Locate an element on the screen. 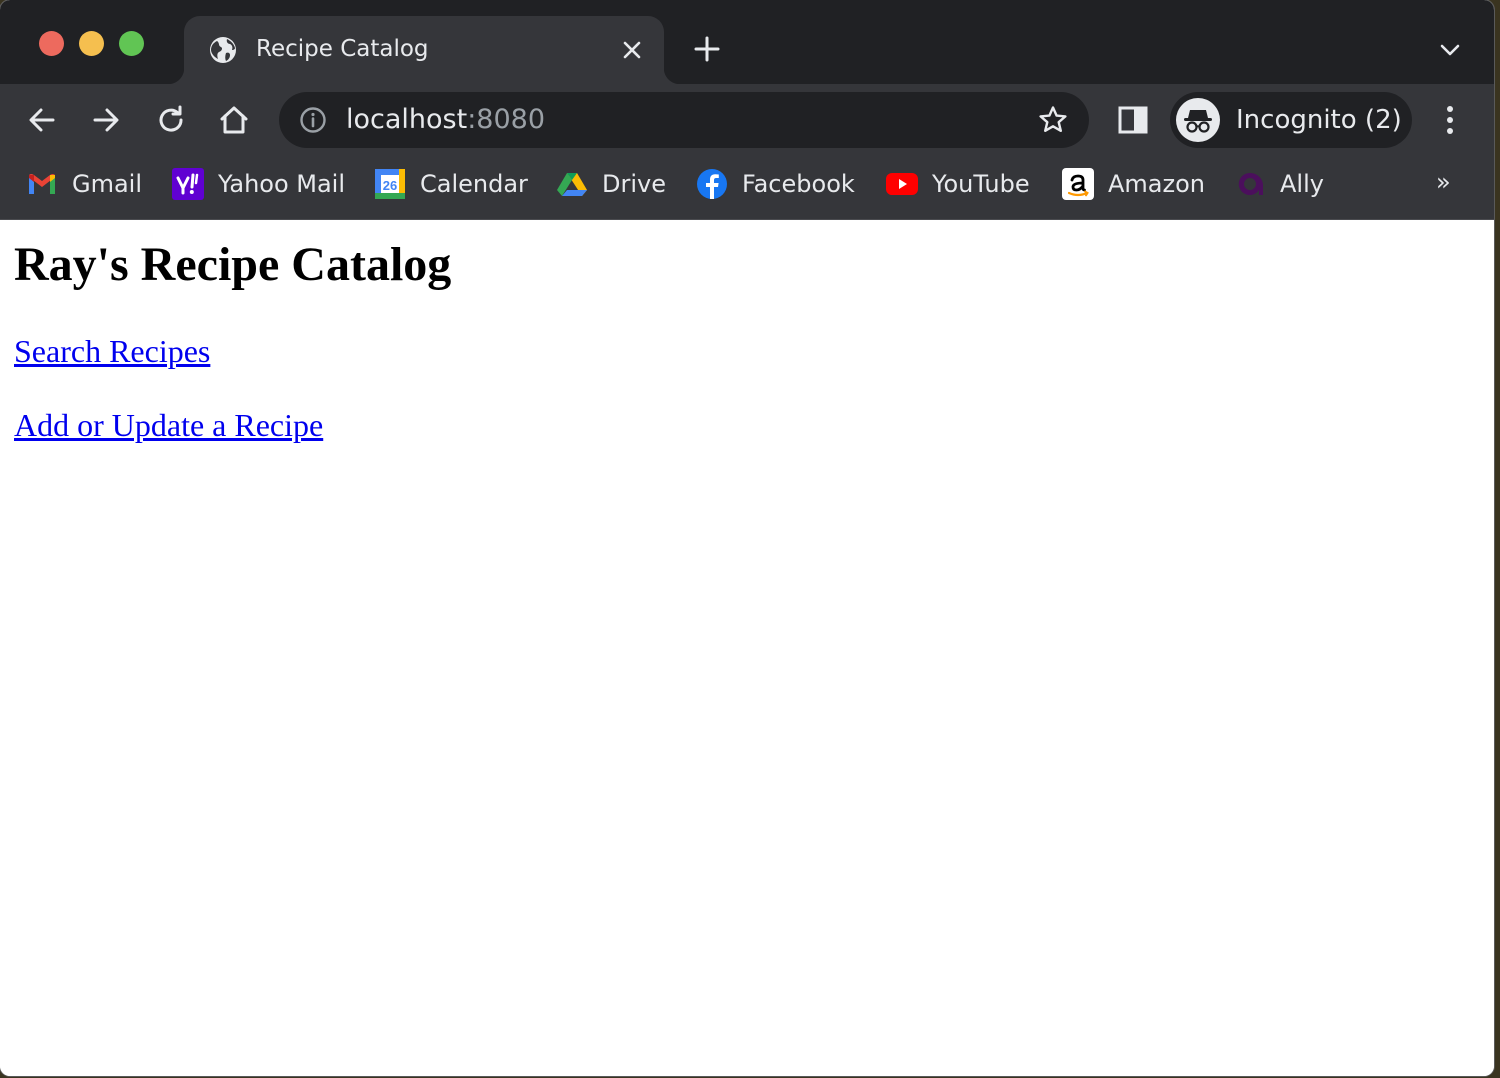  bookmark-facebook: Facebook is located at coordinates (775, 184).